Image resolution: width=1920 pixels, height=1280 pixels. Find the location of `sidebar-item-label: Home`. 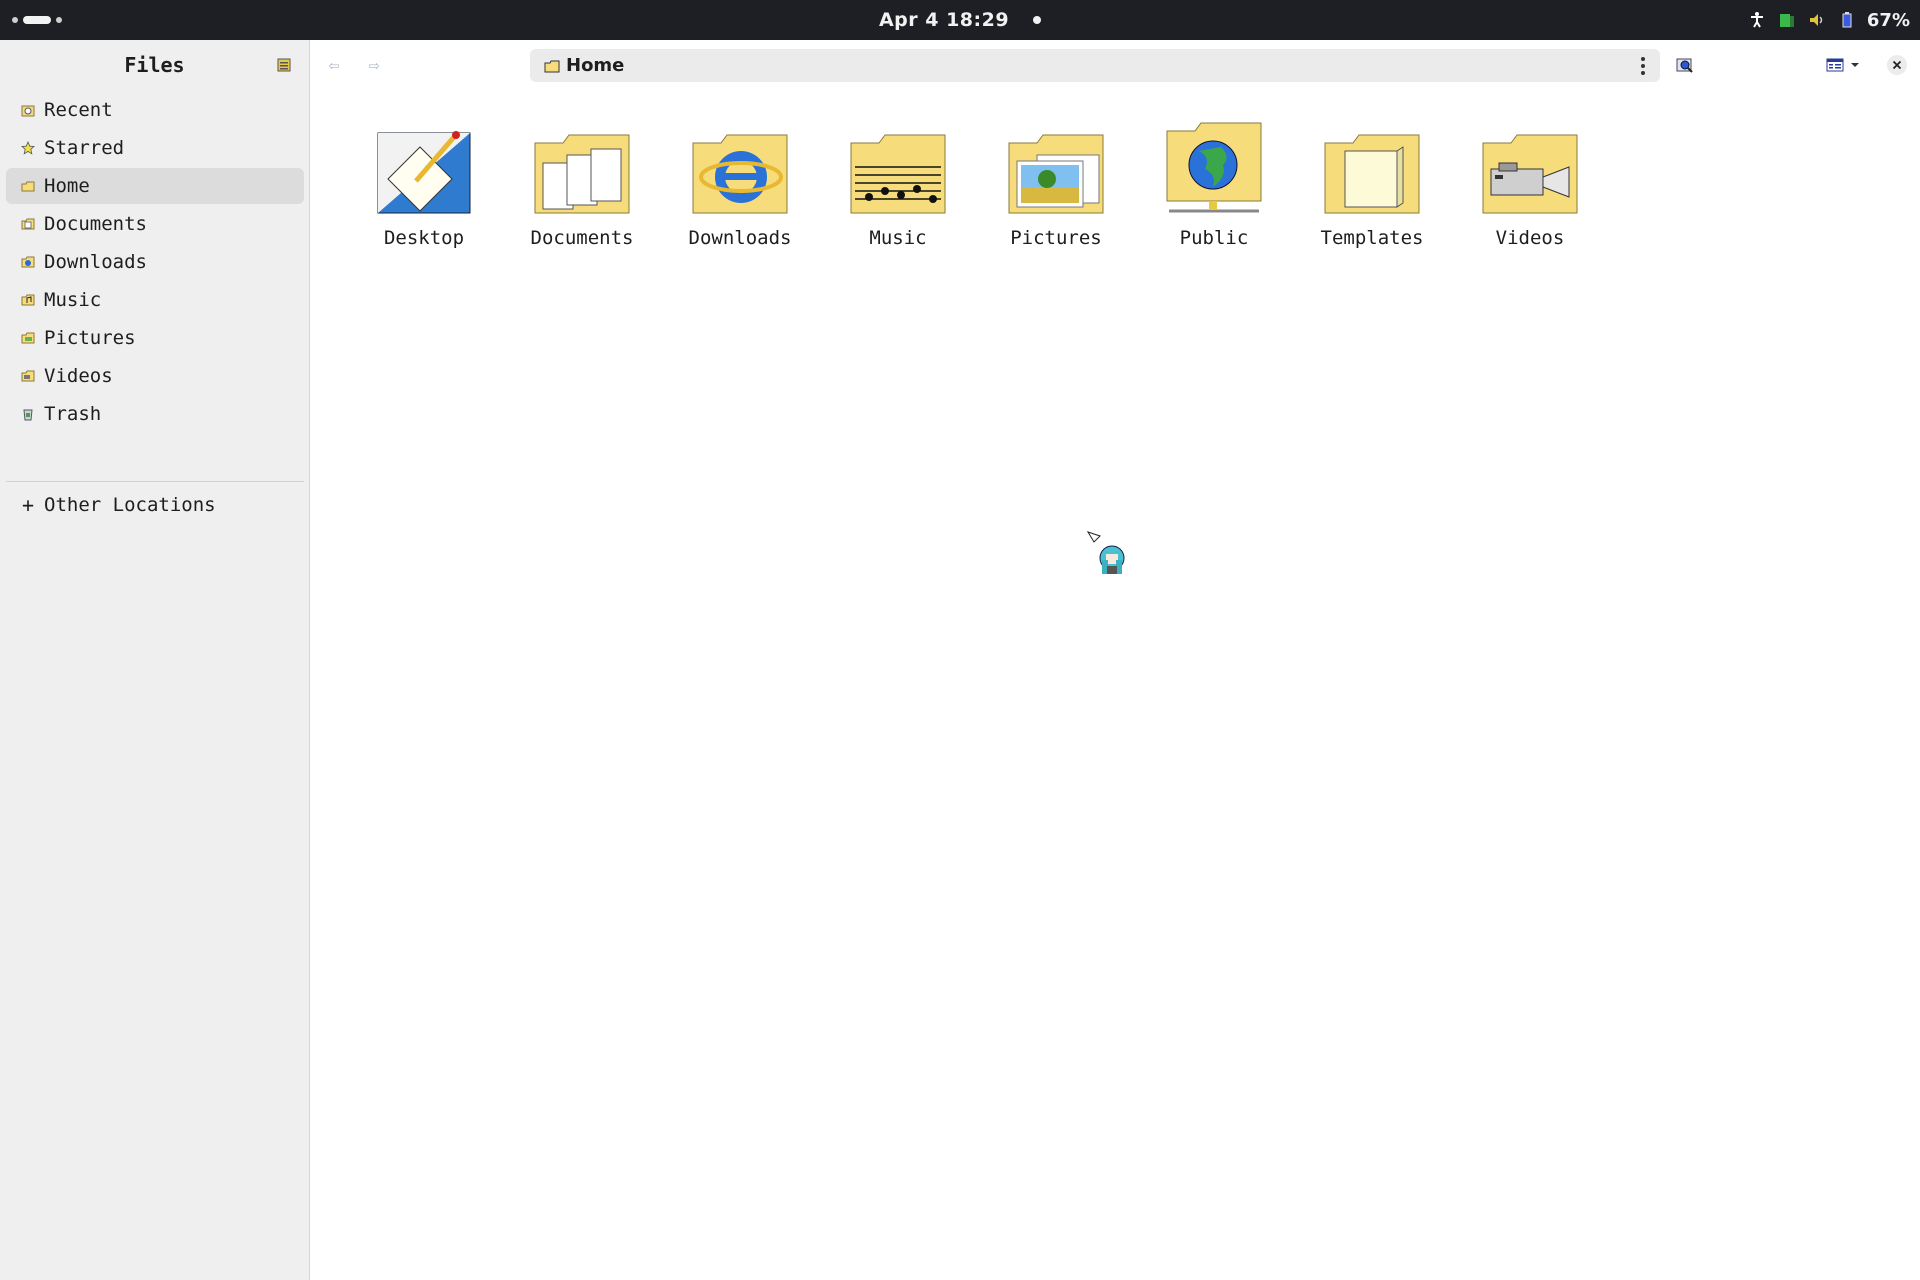

sidebar-item-label: Home is located at coordinates (67, 186).